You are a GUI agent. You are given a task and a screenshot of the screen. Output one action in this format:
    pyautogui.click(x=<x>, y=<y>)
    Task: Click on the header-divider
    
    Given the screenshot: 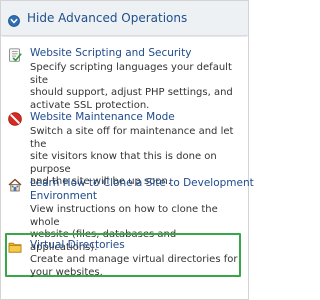 What is the action you would take?
    pyautogui.click(x=124, y=36)
    